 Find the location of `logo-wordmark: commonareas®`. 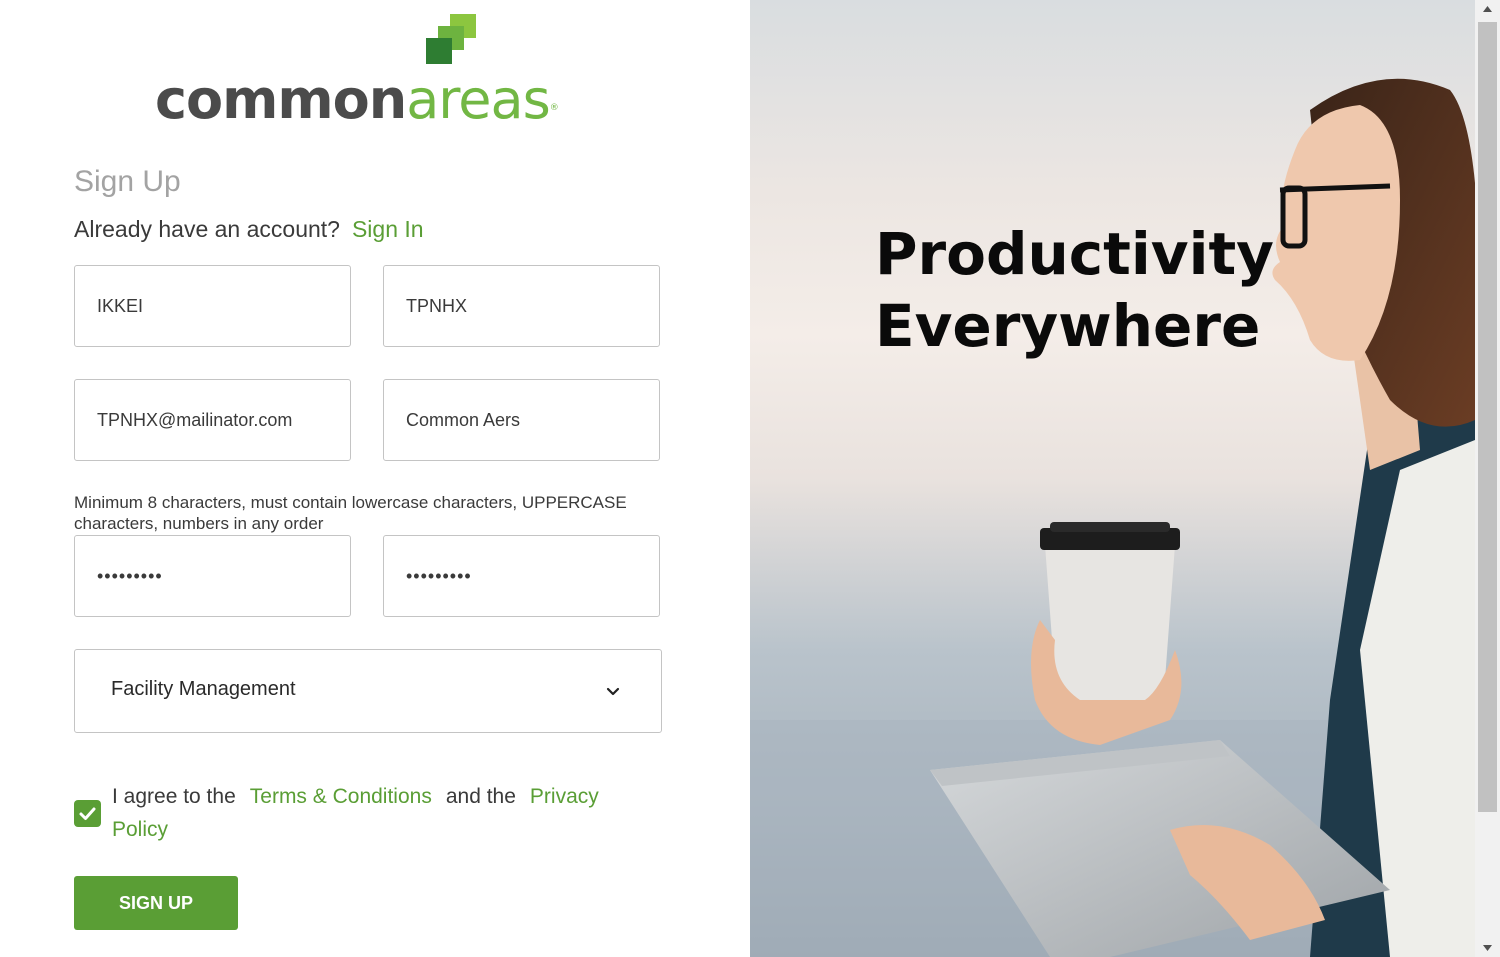

logo-wordmark: commonareas® is located at coordinates (357, 99).